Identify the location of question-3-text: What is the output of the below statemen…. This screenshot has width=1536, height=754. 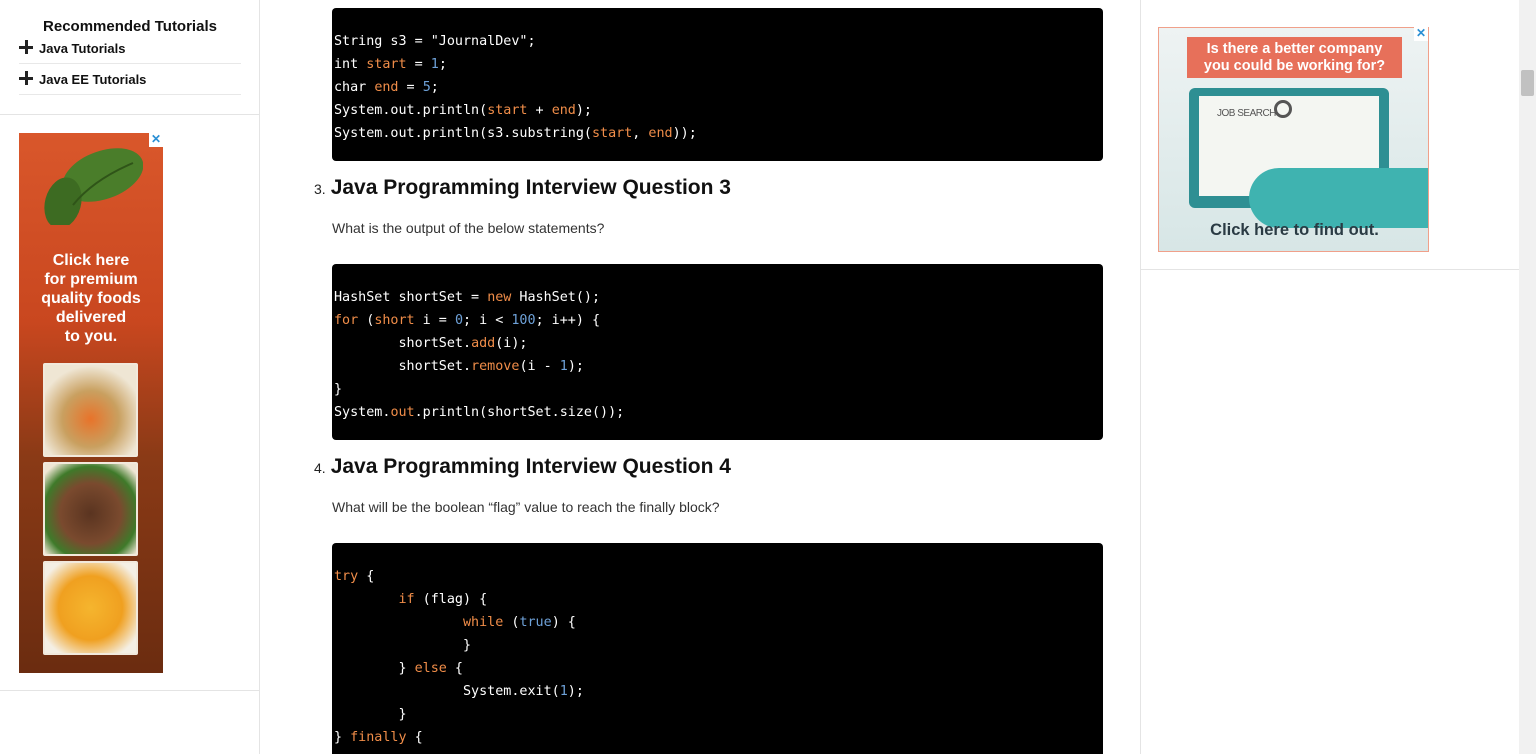
(468, 228).